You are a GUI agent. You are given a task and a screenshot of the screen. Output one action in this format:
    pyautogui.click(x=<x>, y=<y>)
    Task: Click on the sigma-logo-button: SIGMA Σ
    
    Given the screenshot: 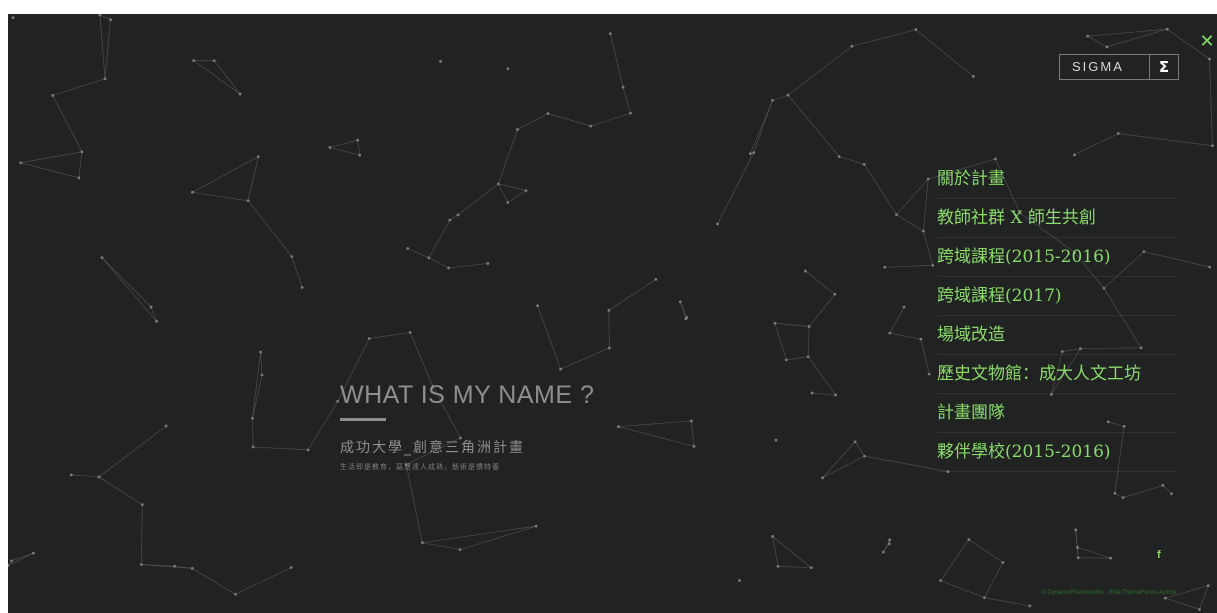 What is the action you would take?
    pyautogui.click(x=1119, y=67)
    